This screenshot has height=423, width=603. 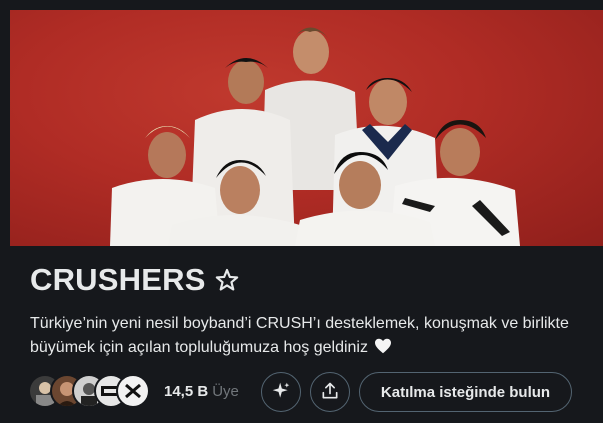 I want to click on member-count: 14,5 B Üye, so click(x=201, y=391).